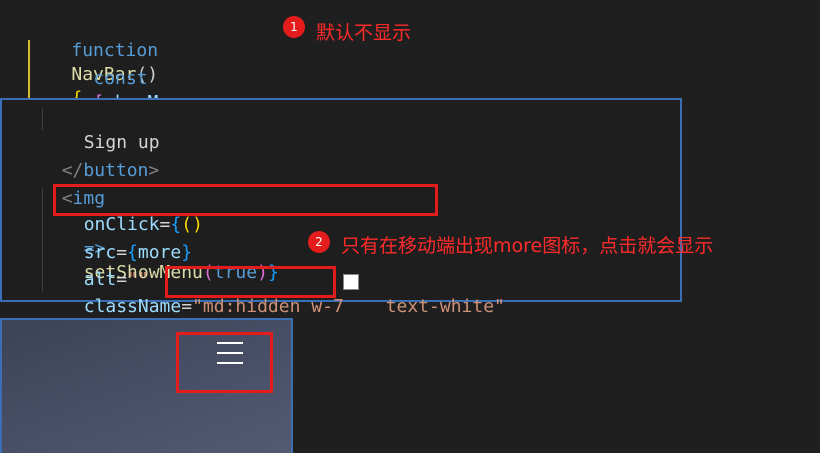 The width and height of the screenshot is (820, 453). What do you see at coordinates (42, 119) in the screenshot?
I see `indent-guide` at bounding box center [42, 119].